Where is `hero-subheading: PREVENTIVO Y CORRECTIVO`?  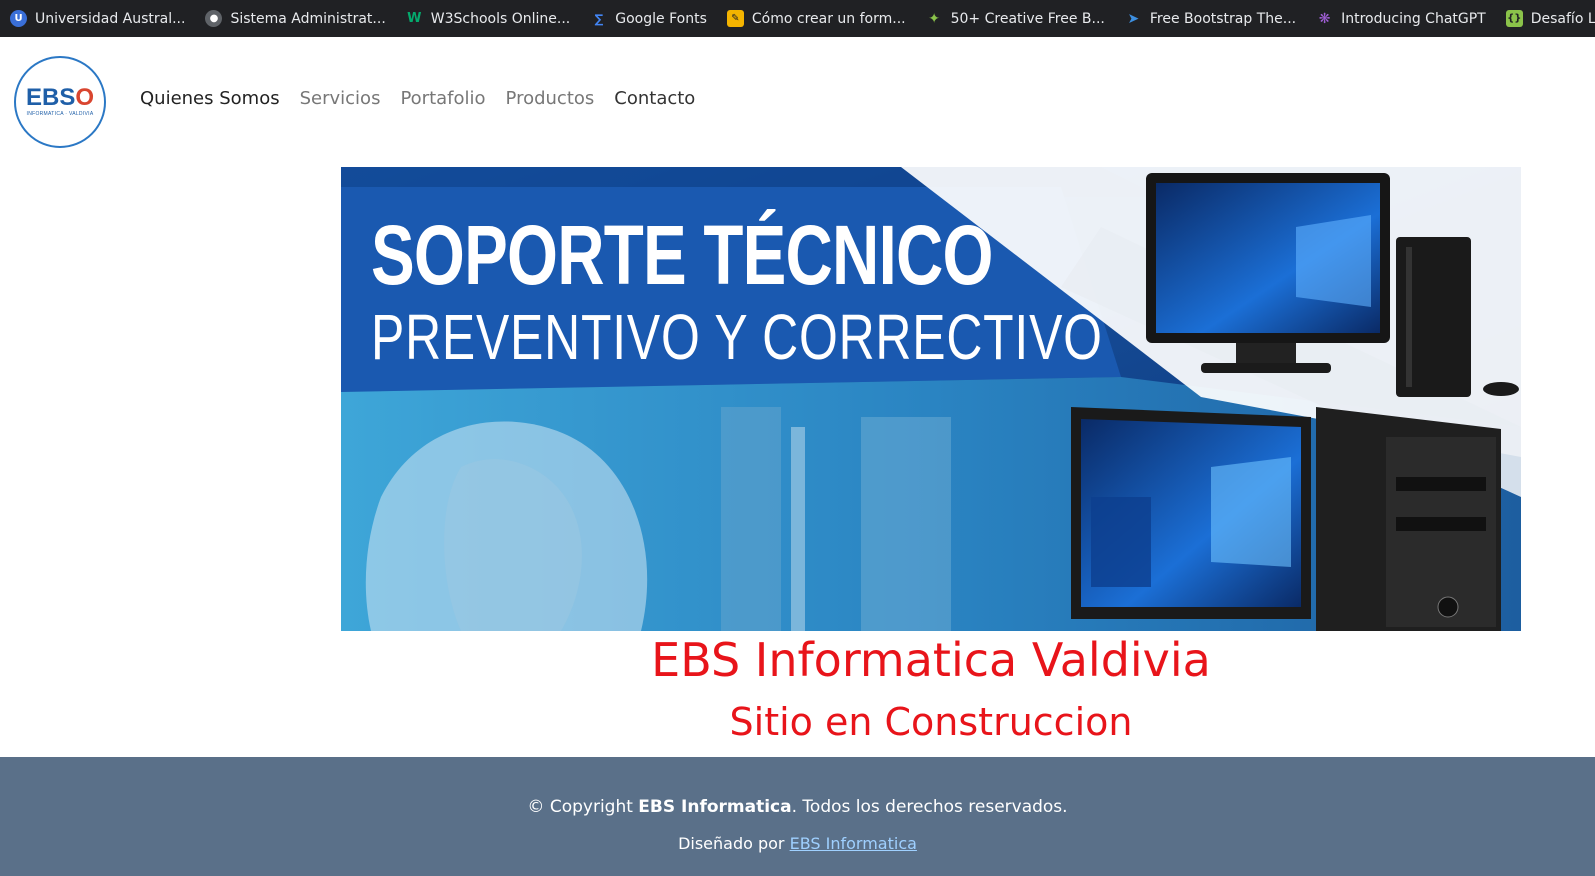 hero-subheading: PREVENTIVO Y CORRECTIVO is located at coordinates (737, 337).